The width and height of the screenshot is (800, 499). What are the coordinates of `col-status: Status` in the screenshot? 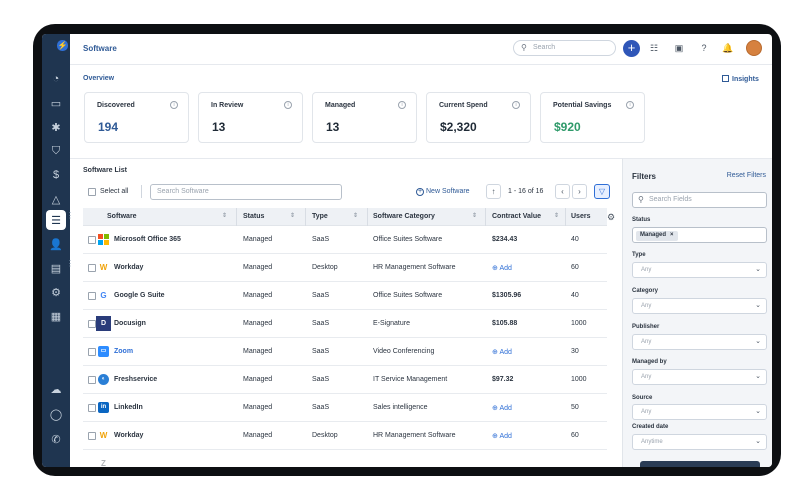 It's located at (253, 216).